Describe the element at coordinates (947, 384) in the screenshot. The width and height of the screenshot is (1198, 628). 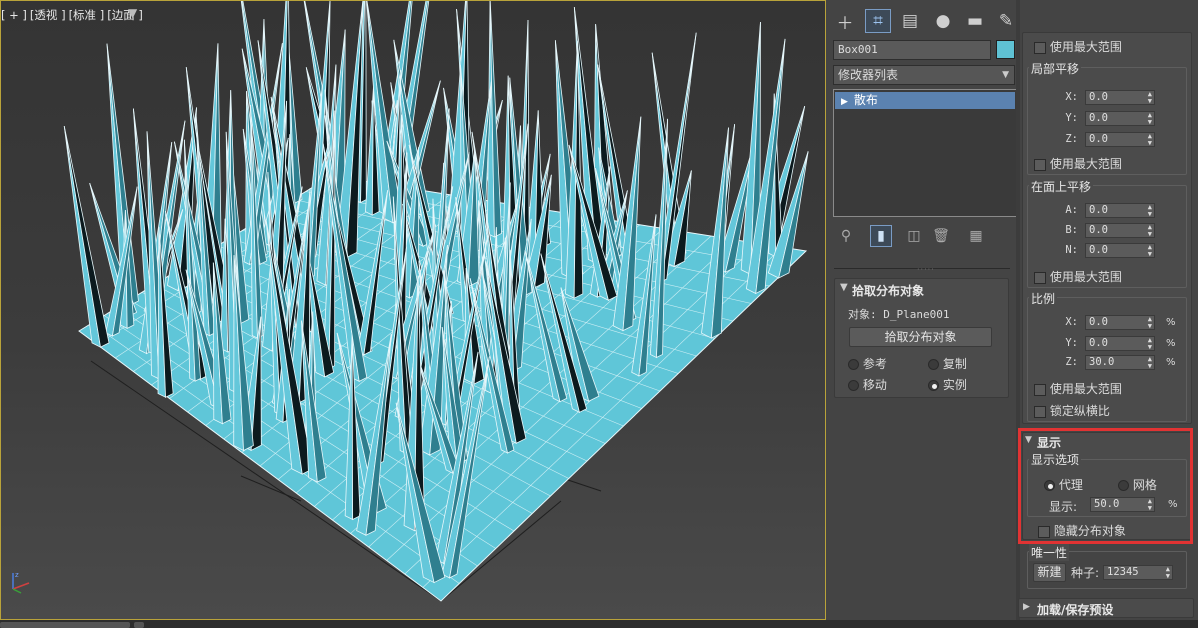
I see `radio-instance: 实例` at that location.